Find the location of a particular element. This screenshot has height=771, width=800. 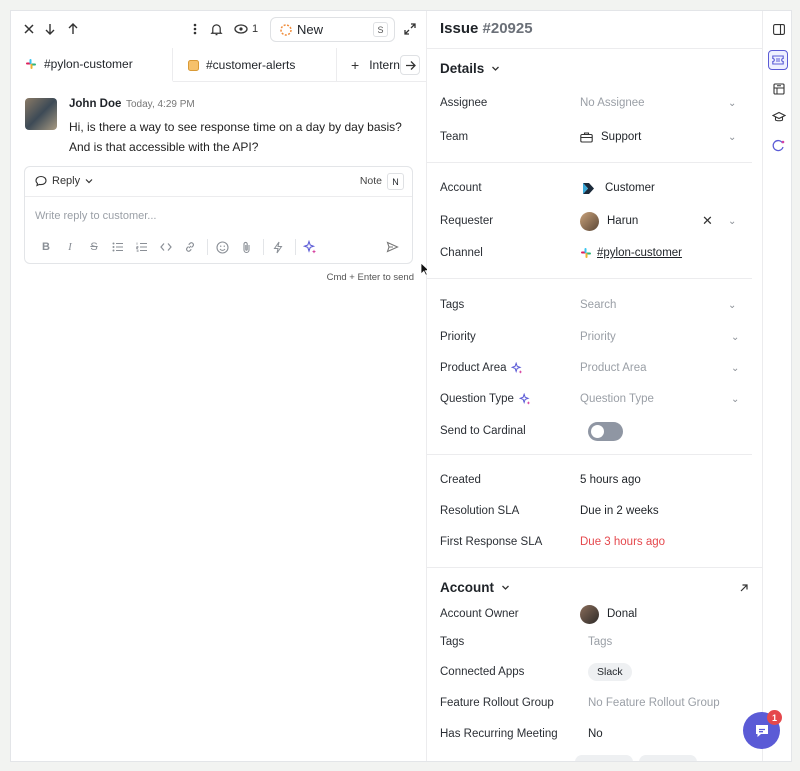

requester-select: Harun is located at coordinates (609, 221).